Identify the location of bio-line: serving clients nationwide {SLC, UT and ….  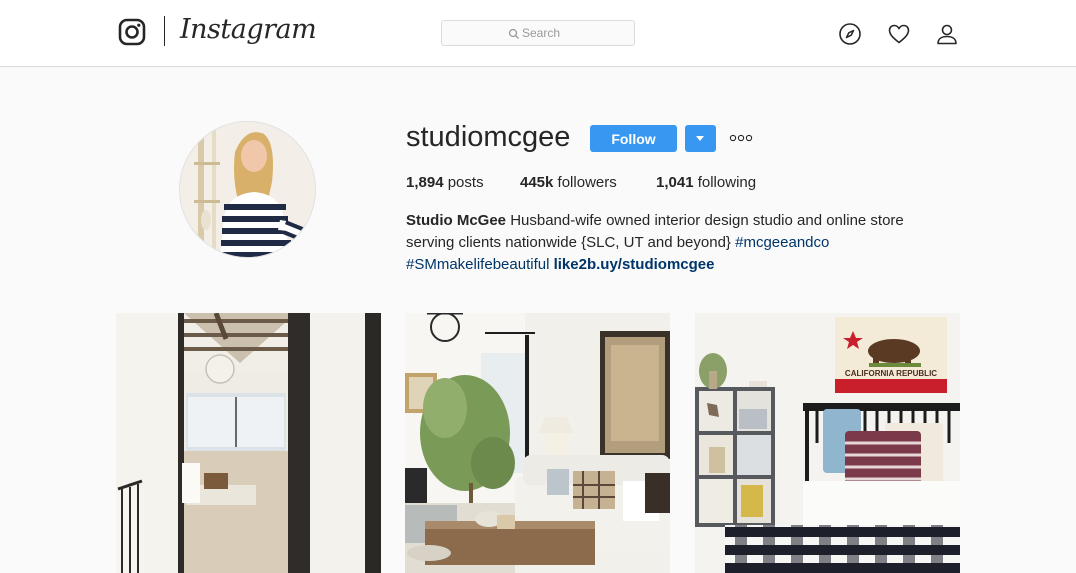
(686, 243).